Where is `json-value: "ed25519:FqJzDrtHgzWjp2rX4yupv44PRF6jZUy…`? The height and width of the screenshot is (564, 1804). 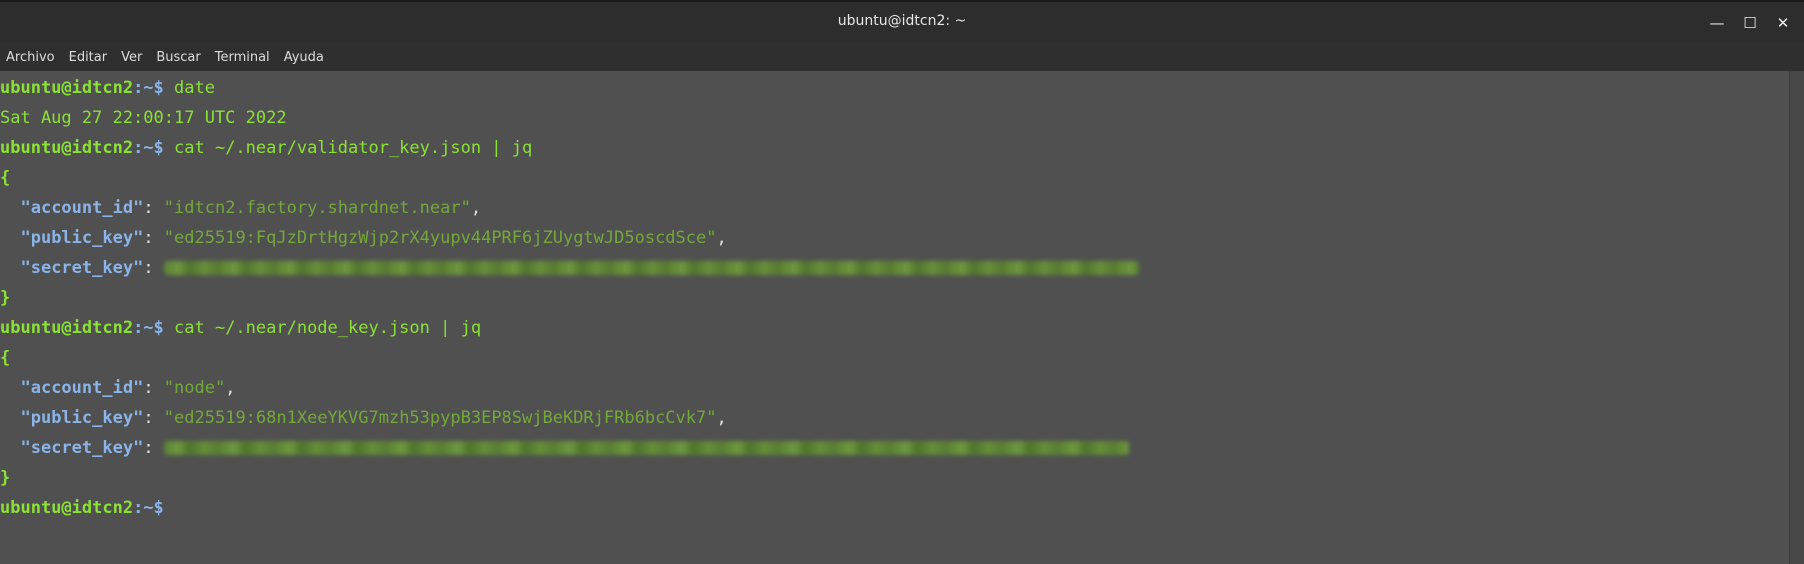
json-value: "ed25519:FqJzDrtHgzWjp2rX4yupv44PRF6jZUy… is located at coordinates (440, 238).